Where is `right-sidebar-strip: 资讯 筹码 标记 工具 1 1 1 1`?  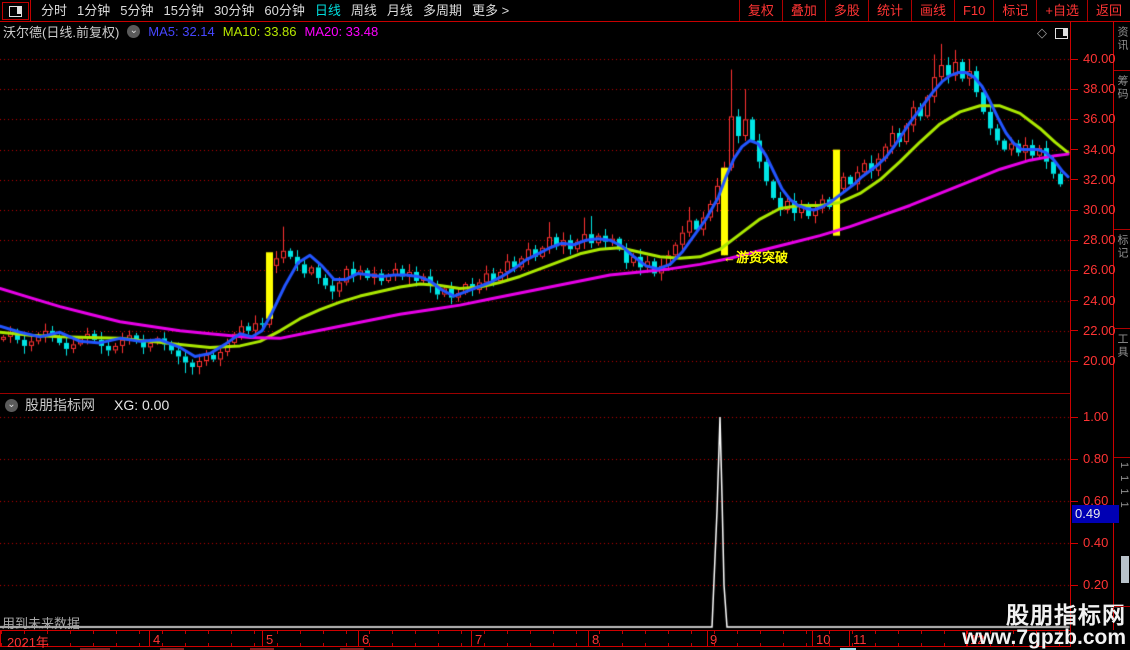 right-sidebar-strip: 资讯 筹码 标记 工具 1 1 1 1 is located at coordinates (1122, 326).